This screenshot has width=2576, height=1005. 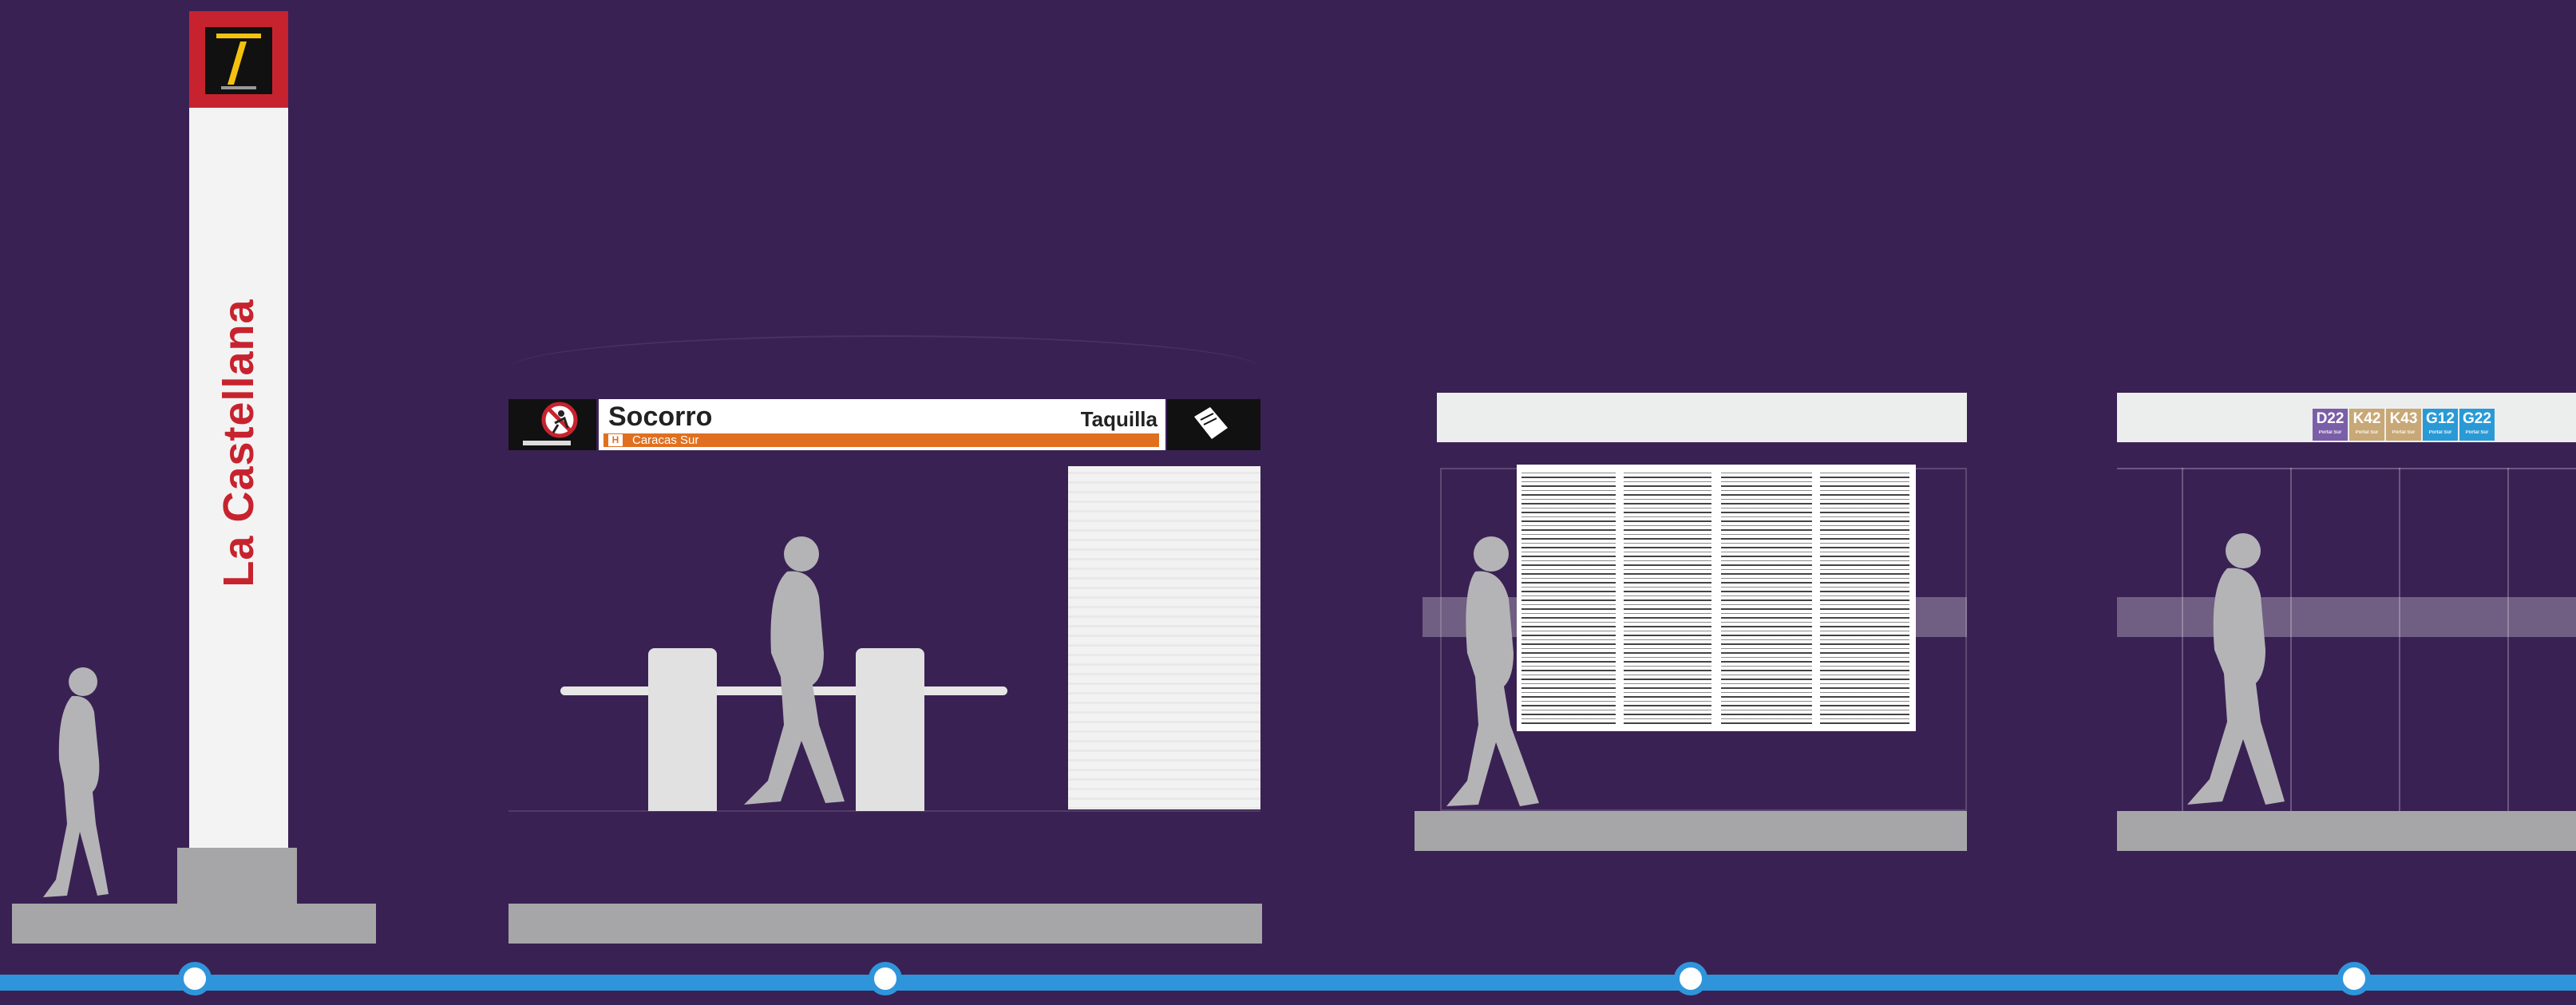 What do you see at coordinates (2440, 425) in the screenshot?
I see `route-tag-g12: G12 Portal Sur` at bounding box center [2440, 425].